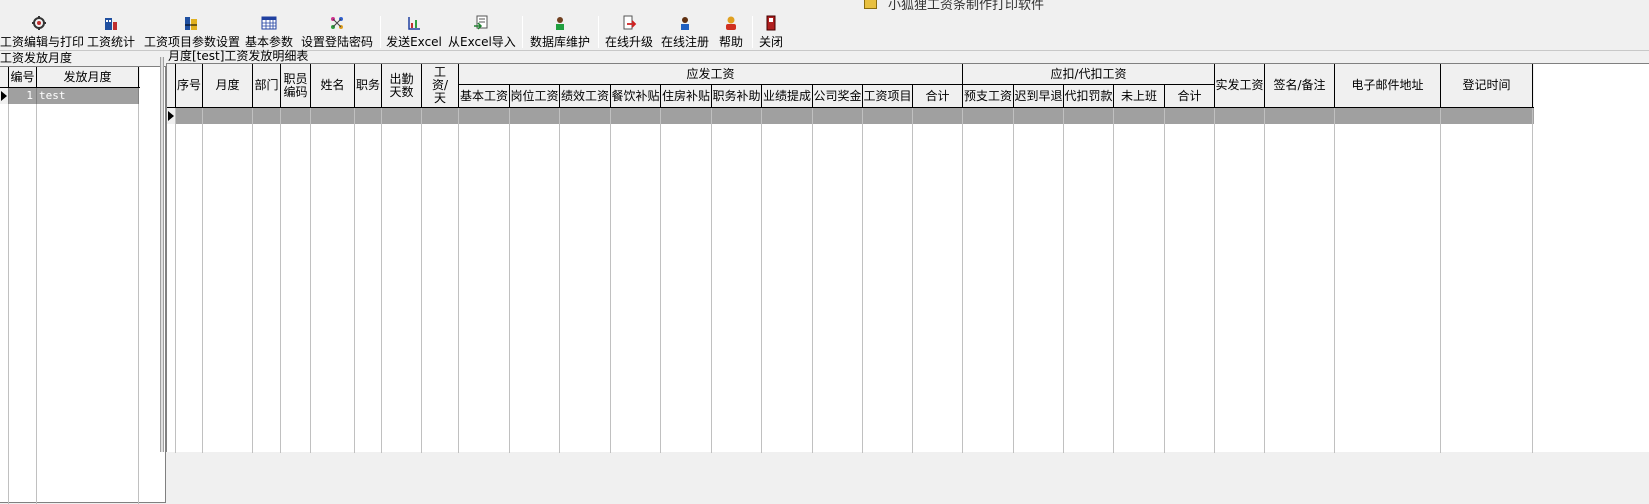  What do you see at coordinates (1300, 85) in the screenshot?
I see `column-header-signature-note: 签名/备注` at bounding box center [1300, 85].